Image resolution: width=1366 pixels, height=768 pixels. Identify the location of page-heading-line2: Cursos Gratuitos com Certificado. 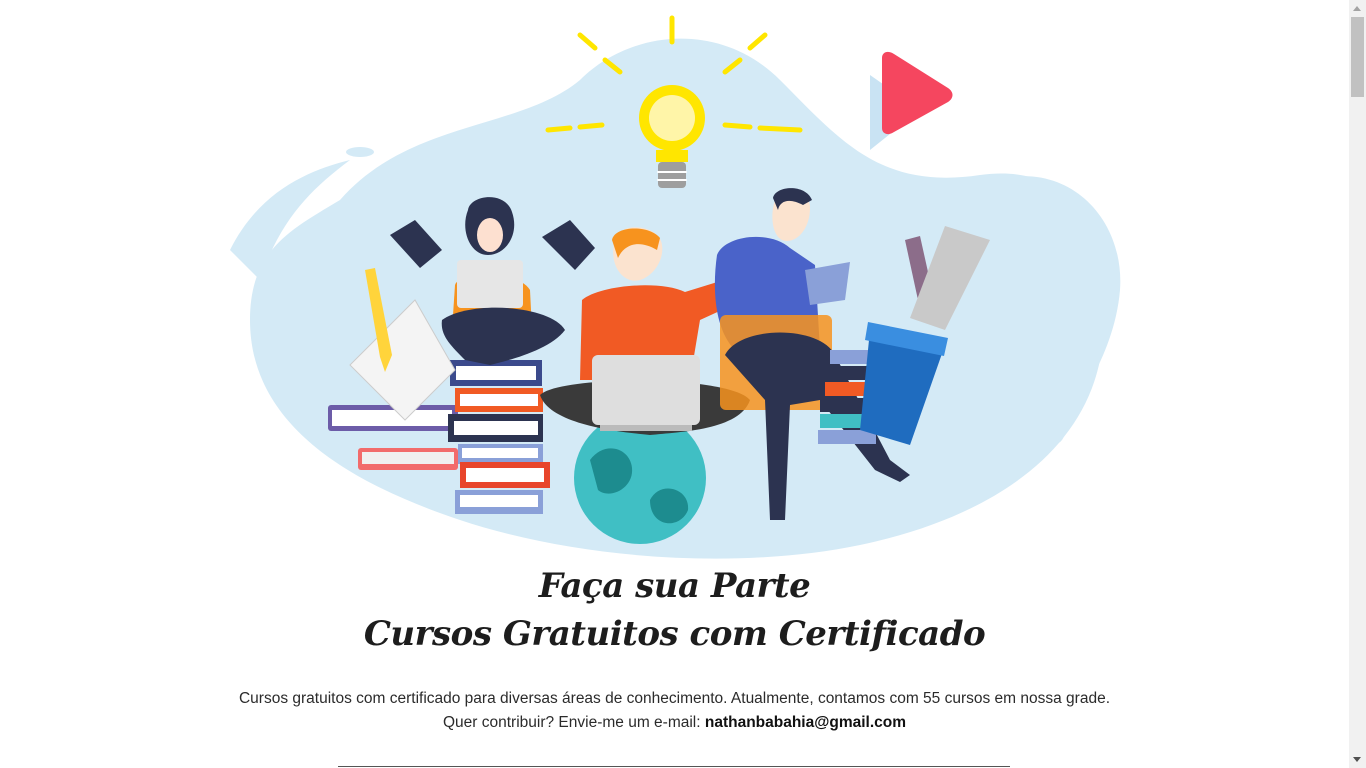
(674, 634).